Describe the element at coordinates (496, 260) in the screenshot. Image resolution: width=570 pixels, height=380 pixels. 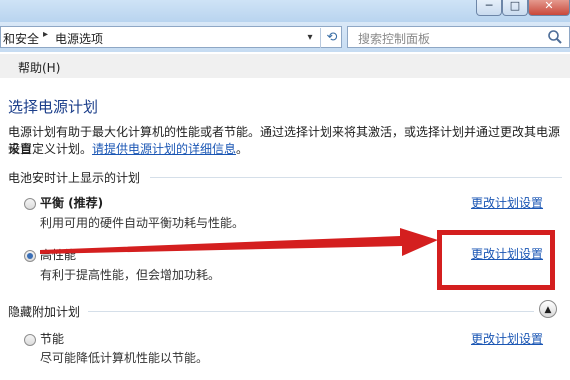
I see `annotation-highlight-box` at that location.